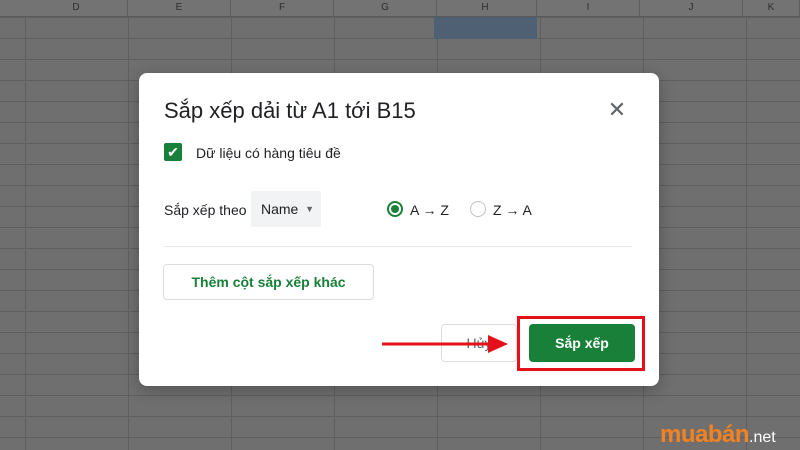  I want to click on watermark-tld: .net, so click(762, 437).